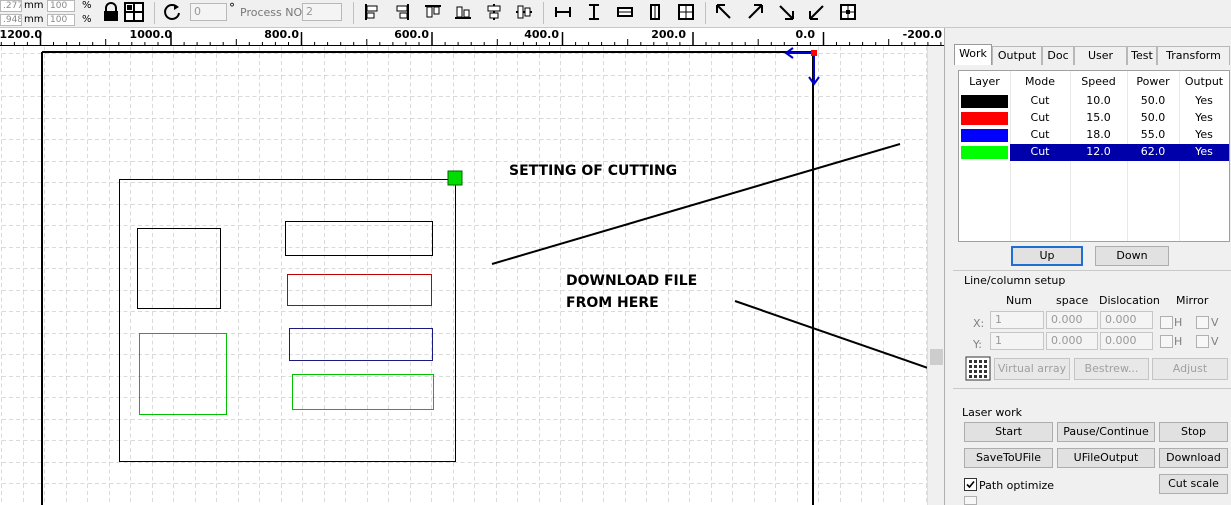 The image size is (1231, 505). What do you see at coordinates (154, 13) in the screenshot?
I see `toolbar-separator` at bounding box center [154, 13].